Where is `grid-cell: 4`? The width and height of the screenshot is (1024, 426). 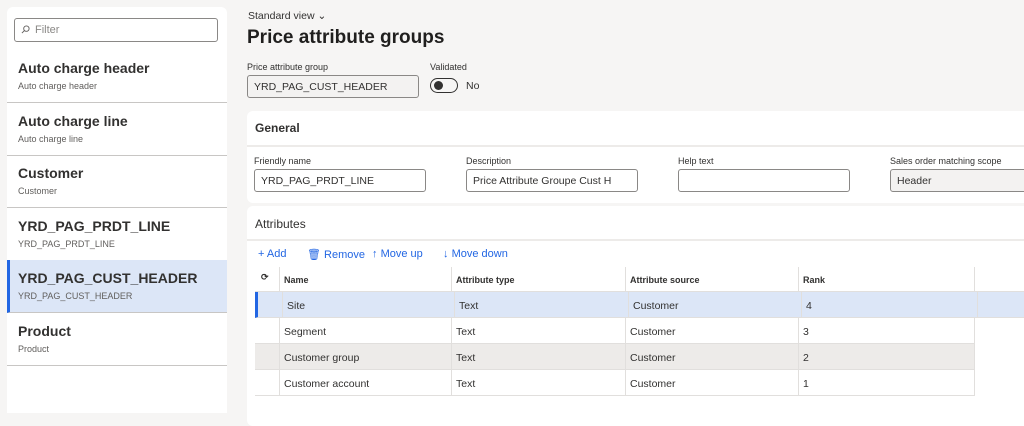
grid-cell: 4 is located at coordinates (890, 304).